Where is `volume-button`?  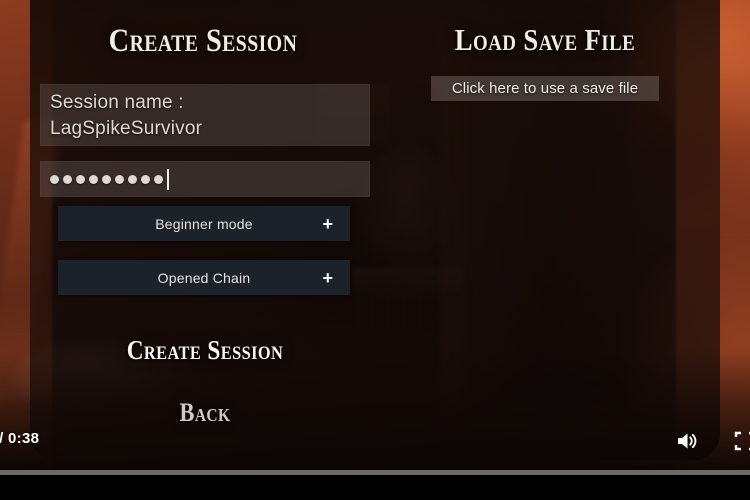 volume-button is located at coordinates (687, 441).